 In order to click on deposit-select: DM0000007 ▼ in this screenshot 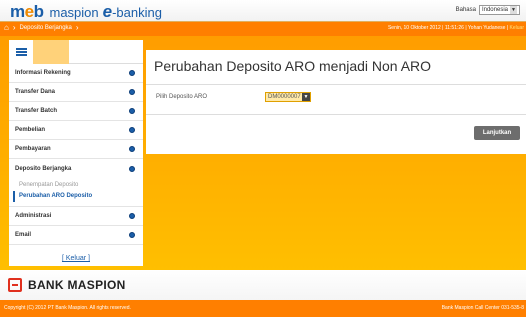, I will do `click(288, 97)`.